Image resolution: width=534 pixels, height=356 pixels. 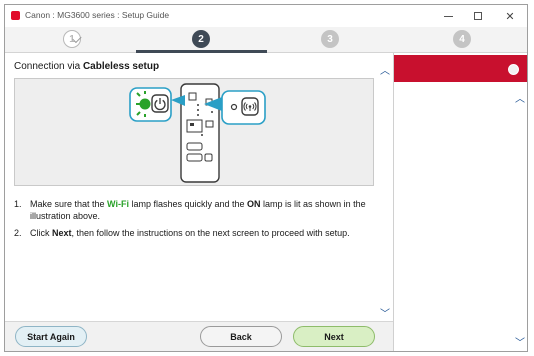 What do you see at coordinates (97, 15) in the screenshot?
I see `window-title: Canon : MG3600 series : Setup Guide` at bounding box center [97, 15].